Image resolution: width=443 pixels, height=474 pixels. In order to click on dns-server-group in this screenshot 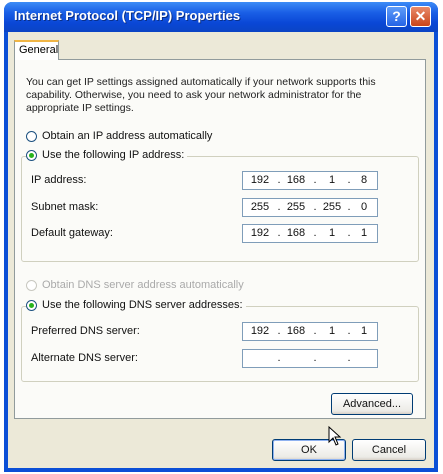, I will do `click(220, 344)`.